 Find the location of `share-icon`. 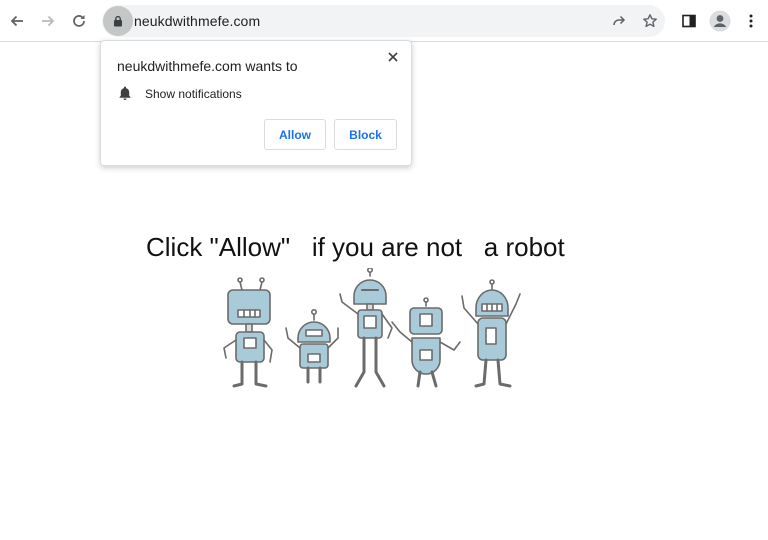

share-icon is located at coordinates (619, 20).